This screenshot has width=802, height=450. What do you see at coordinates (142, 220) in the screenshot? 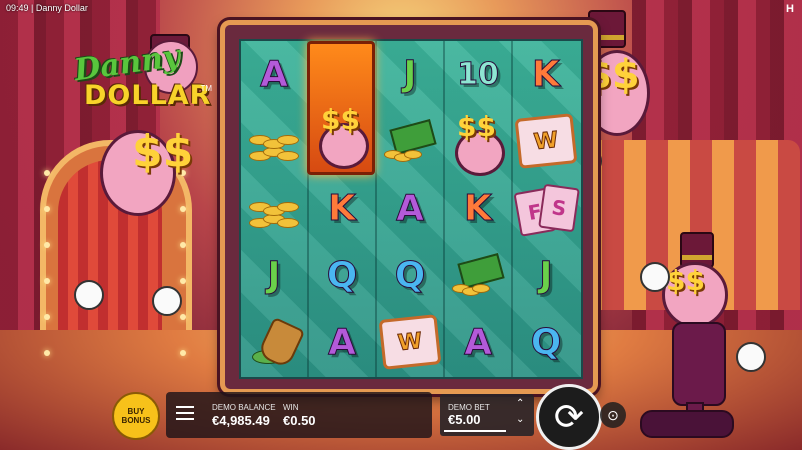
I see `left-clown-character: $$` at bounding box center [142, 220].